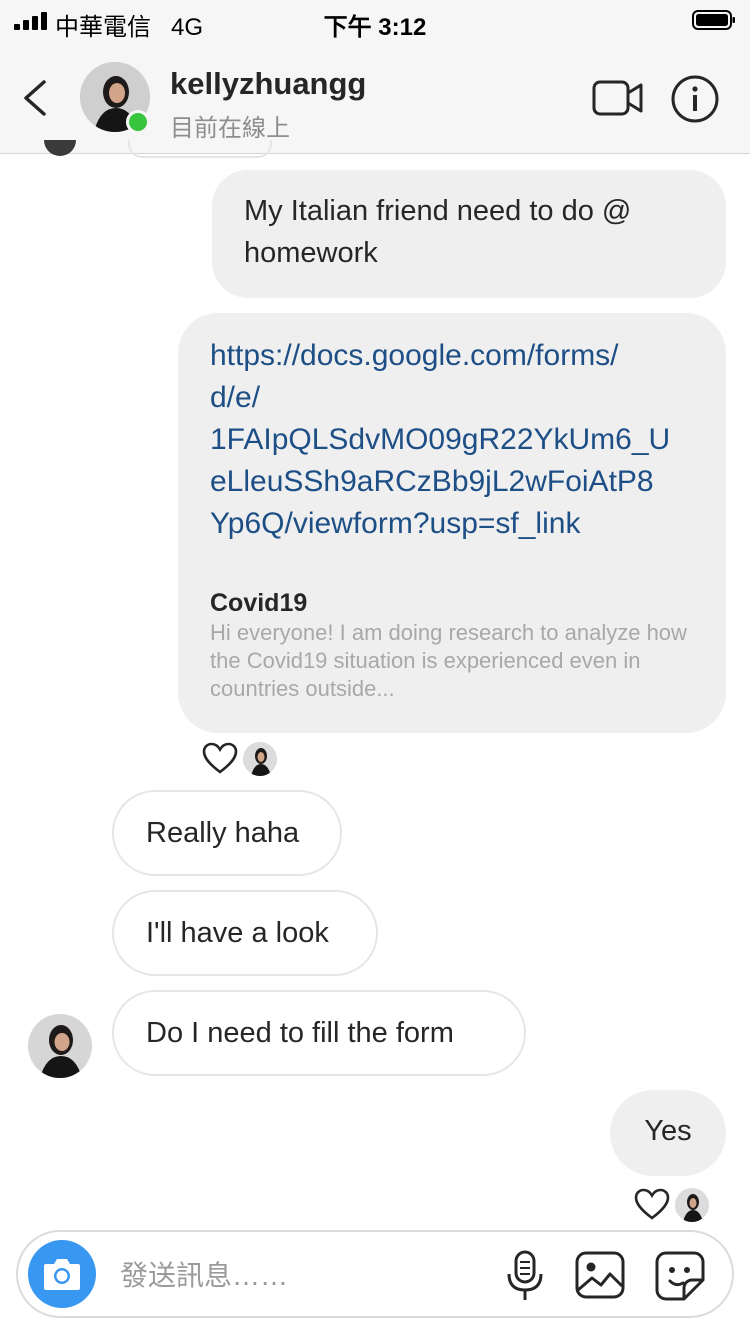  I want to click on message-bubble-received: Do I need to fill the form, so click(319, 1033).